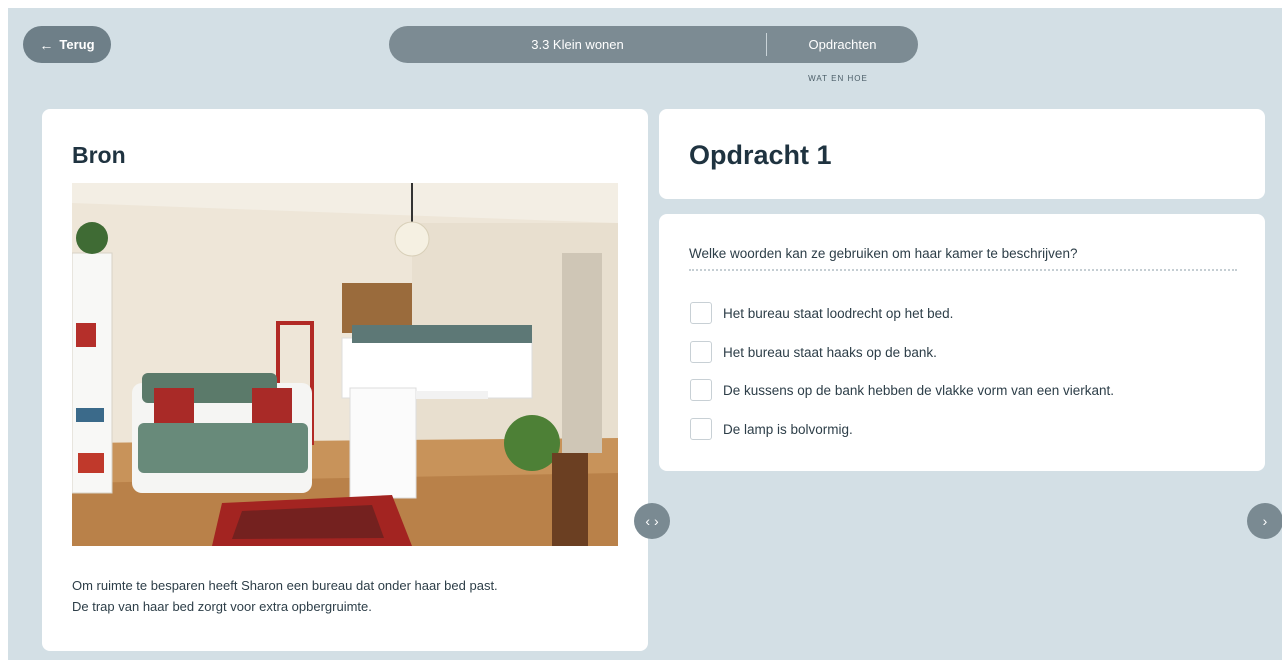 This screenshot has width=1282, height=660. Describe the element at coordinates (963, 270) in the screenshot. I see `dotted-divider` at that location.